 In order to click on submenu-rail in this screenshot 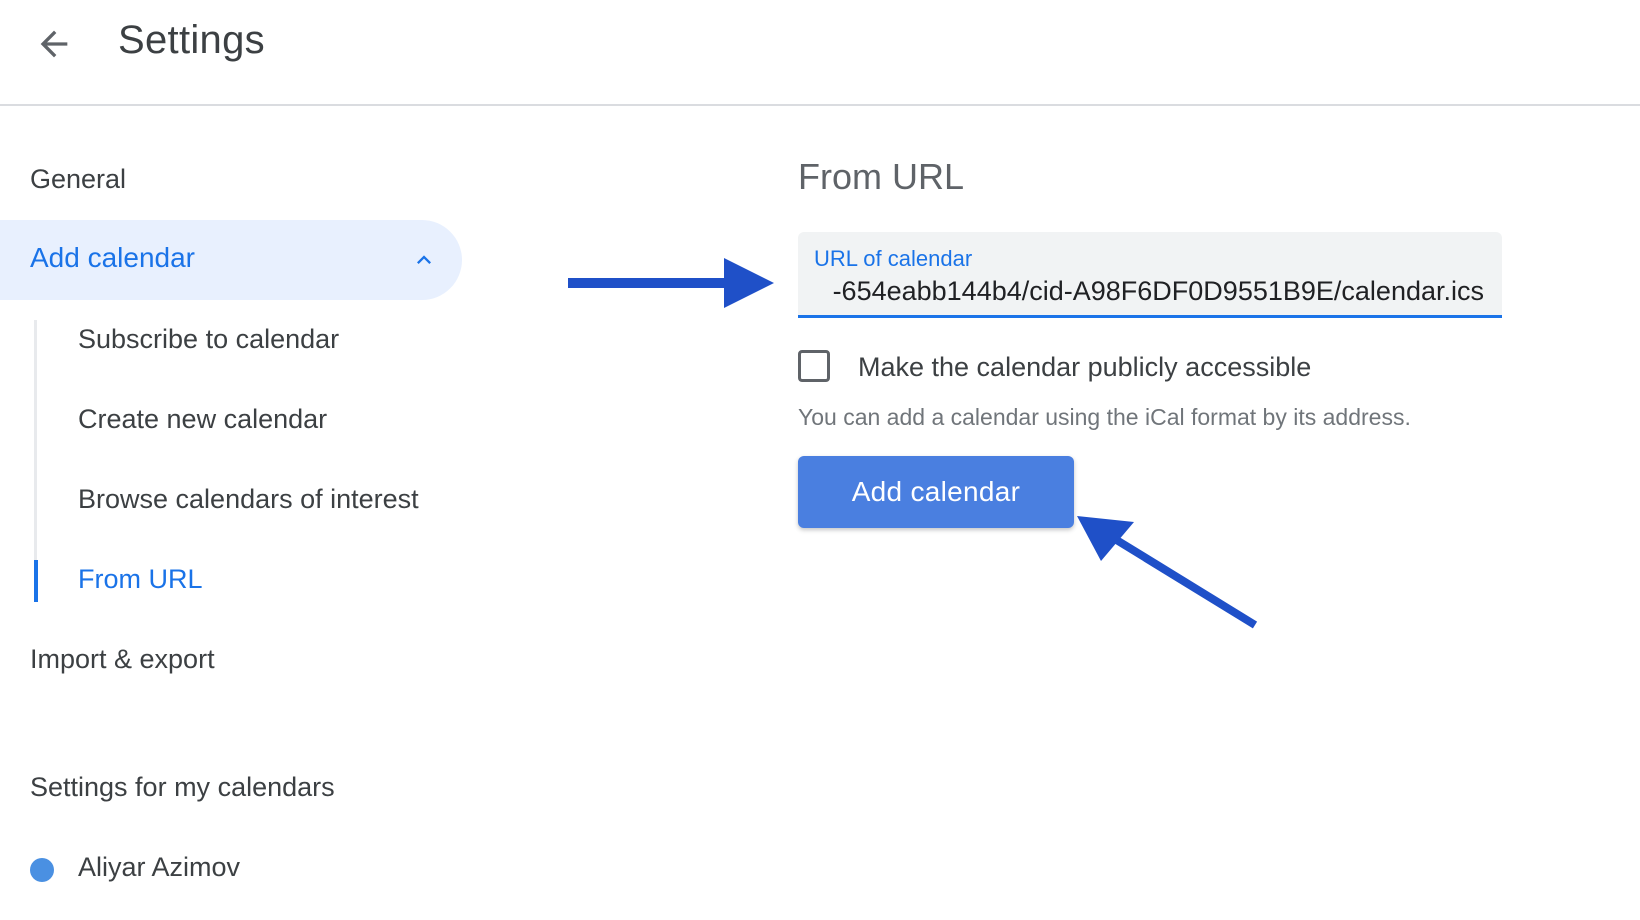, I will do `click(35, 460)`.